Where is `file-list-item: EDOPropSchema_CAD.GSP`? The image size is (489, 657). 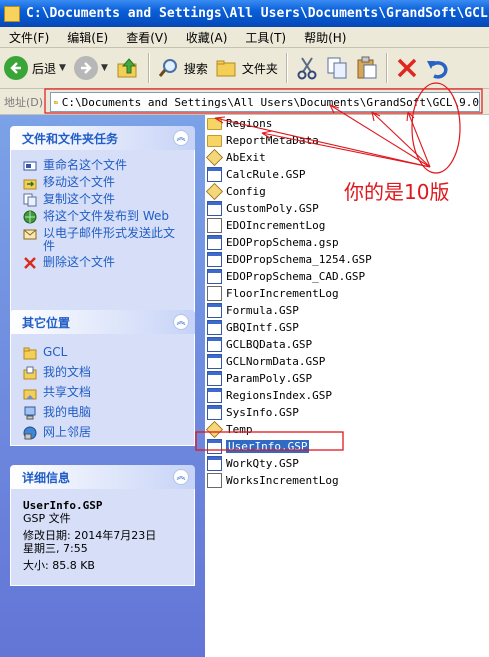
file-list-item: EDOPropSchema_CAD.GSP is located at coordinates (286, 276).